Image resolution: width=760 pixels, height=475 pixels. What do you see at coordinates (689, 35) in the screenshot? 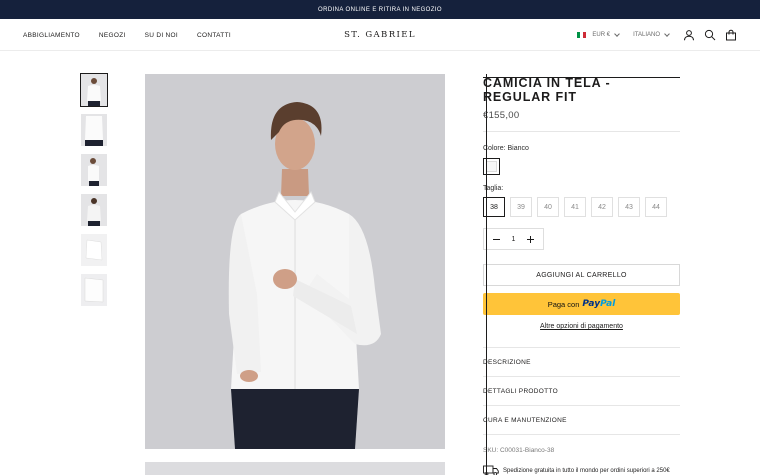
I see `account-icon` at bounding box center [689, 35].